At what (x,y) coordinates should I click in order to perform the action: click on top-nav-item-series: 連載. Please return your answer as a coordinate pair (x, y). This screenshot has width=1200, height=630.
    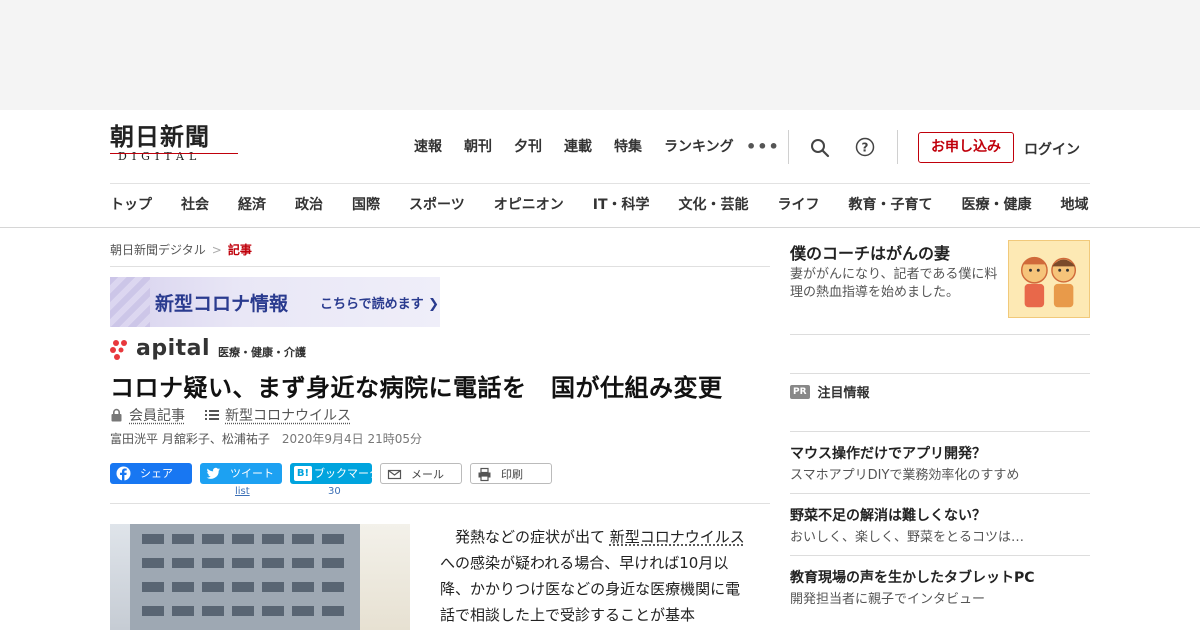
    Looking at the image, I should click on (578, 147).